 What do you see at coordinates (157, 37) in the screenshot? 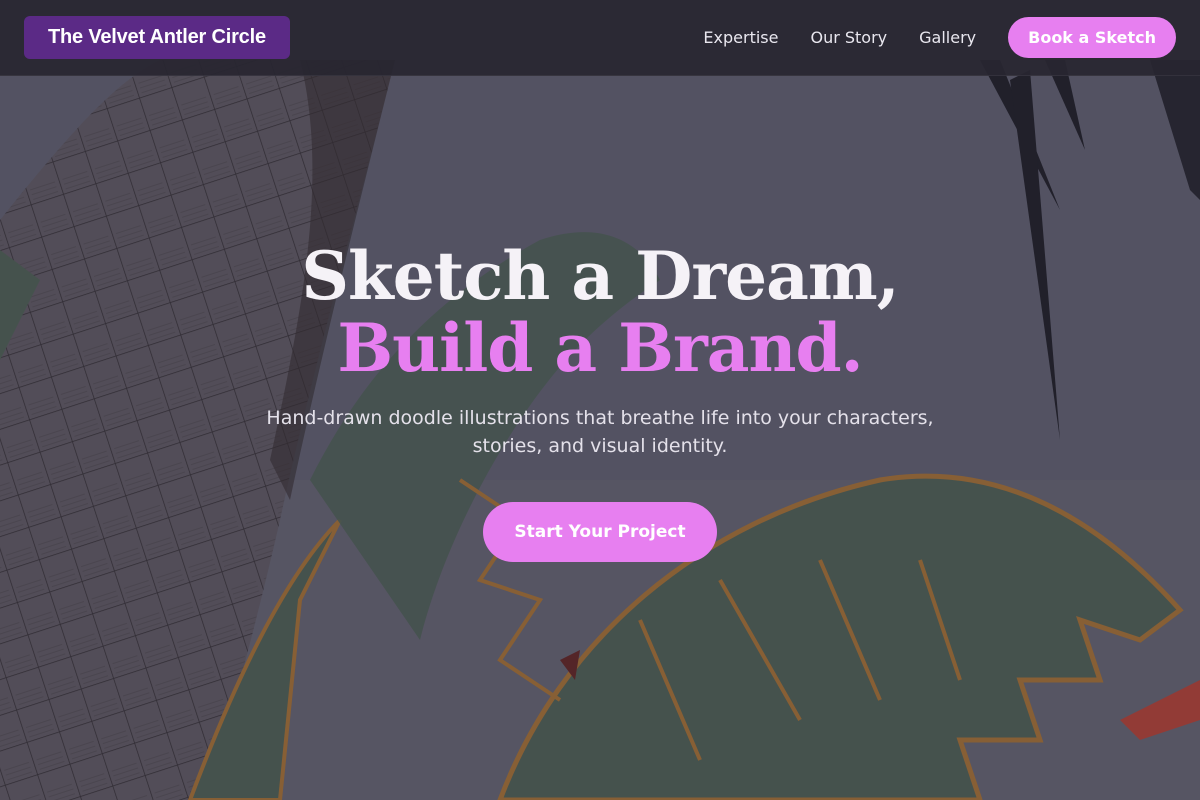
I see `brand-logo: The Velvet Antler Circle` at bounding box center [157, 37].